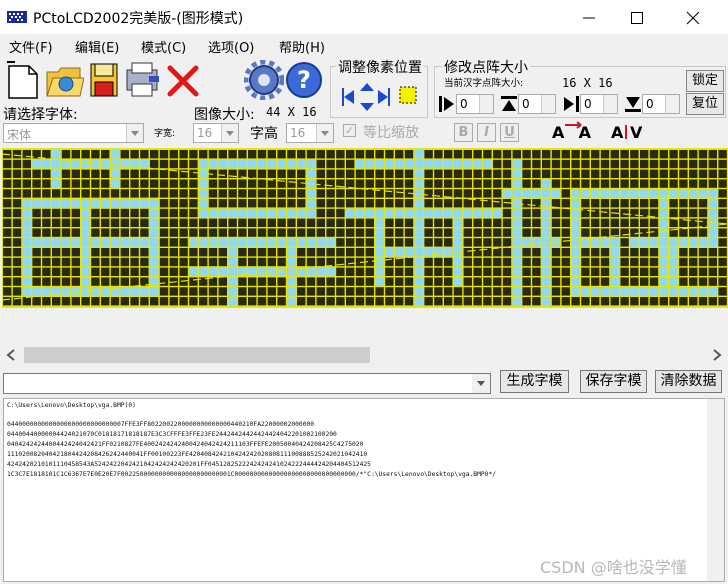 This screenshot has height=584, width=728. What do you see at coordinates (574, 132) in the screenshot?
I see `mirror-horizontal-icon: A A` at bounding box center [574, 132].